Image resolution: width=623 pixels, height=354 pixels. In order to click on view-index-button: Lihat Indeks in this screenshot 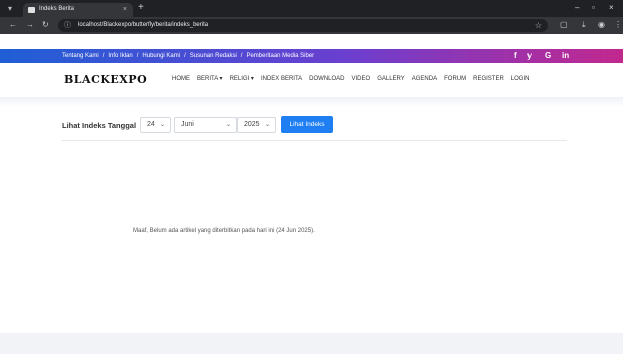, I will do `click(307, 124)`.